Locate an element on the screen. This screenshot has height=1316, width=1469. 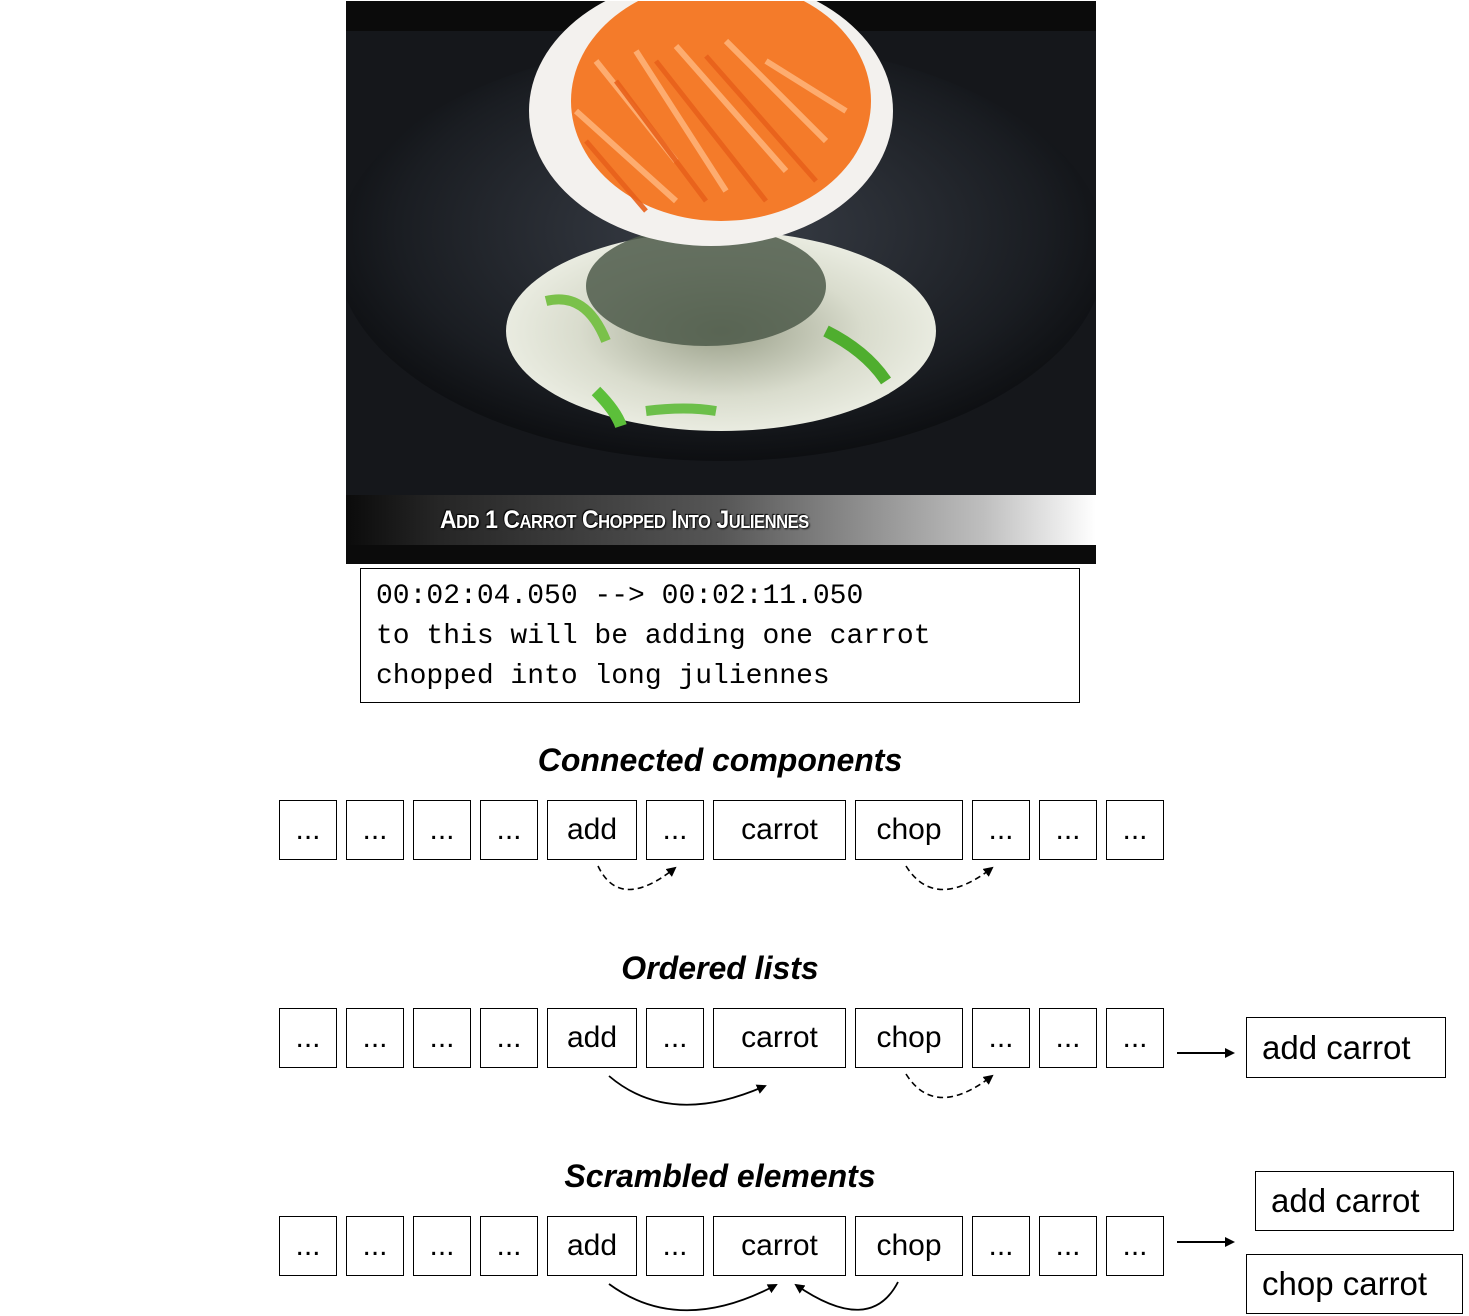
row-title-connected-components: Connected components is located at coordinates (720, 760).